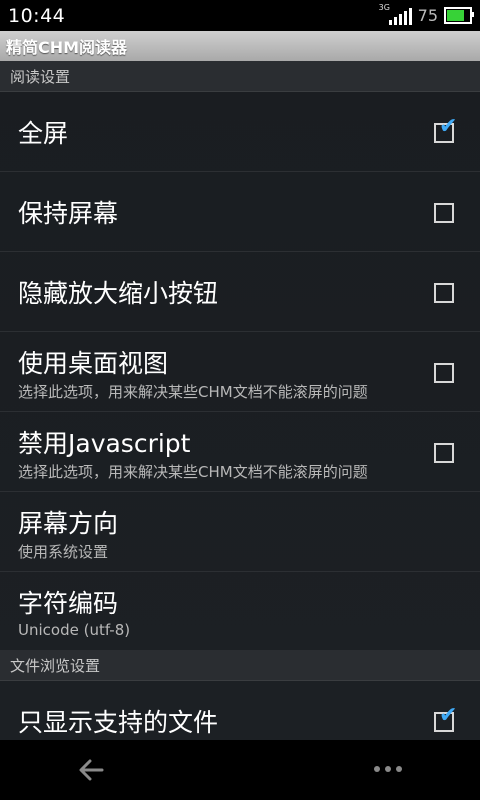 This screenshot has width=480, height=800. I want to click on pref-title: 使用桌面视图, so click(93, 363).